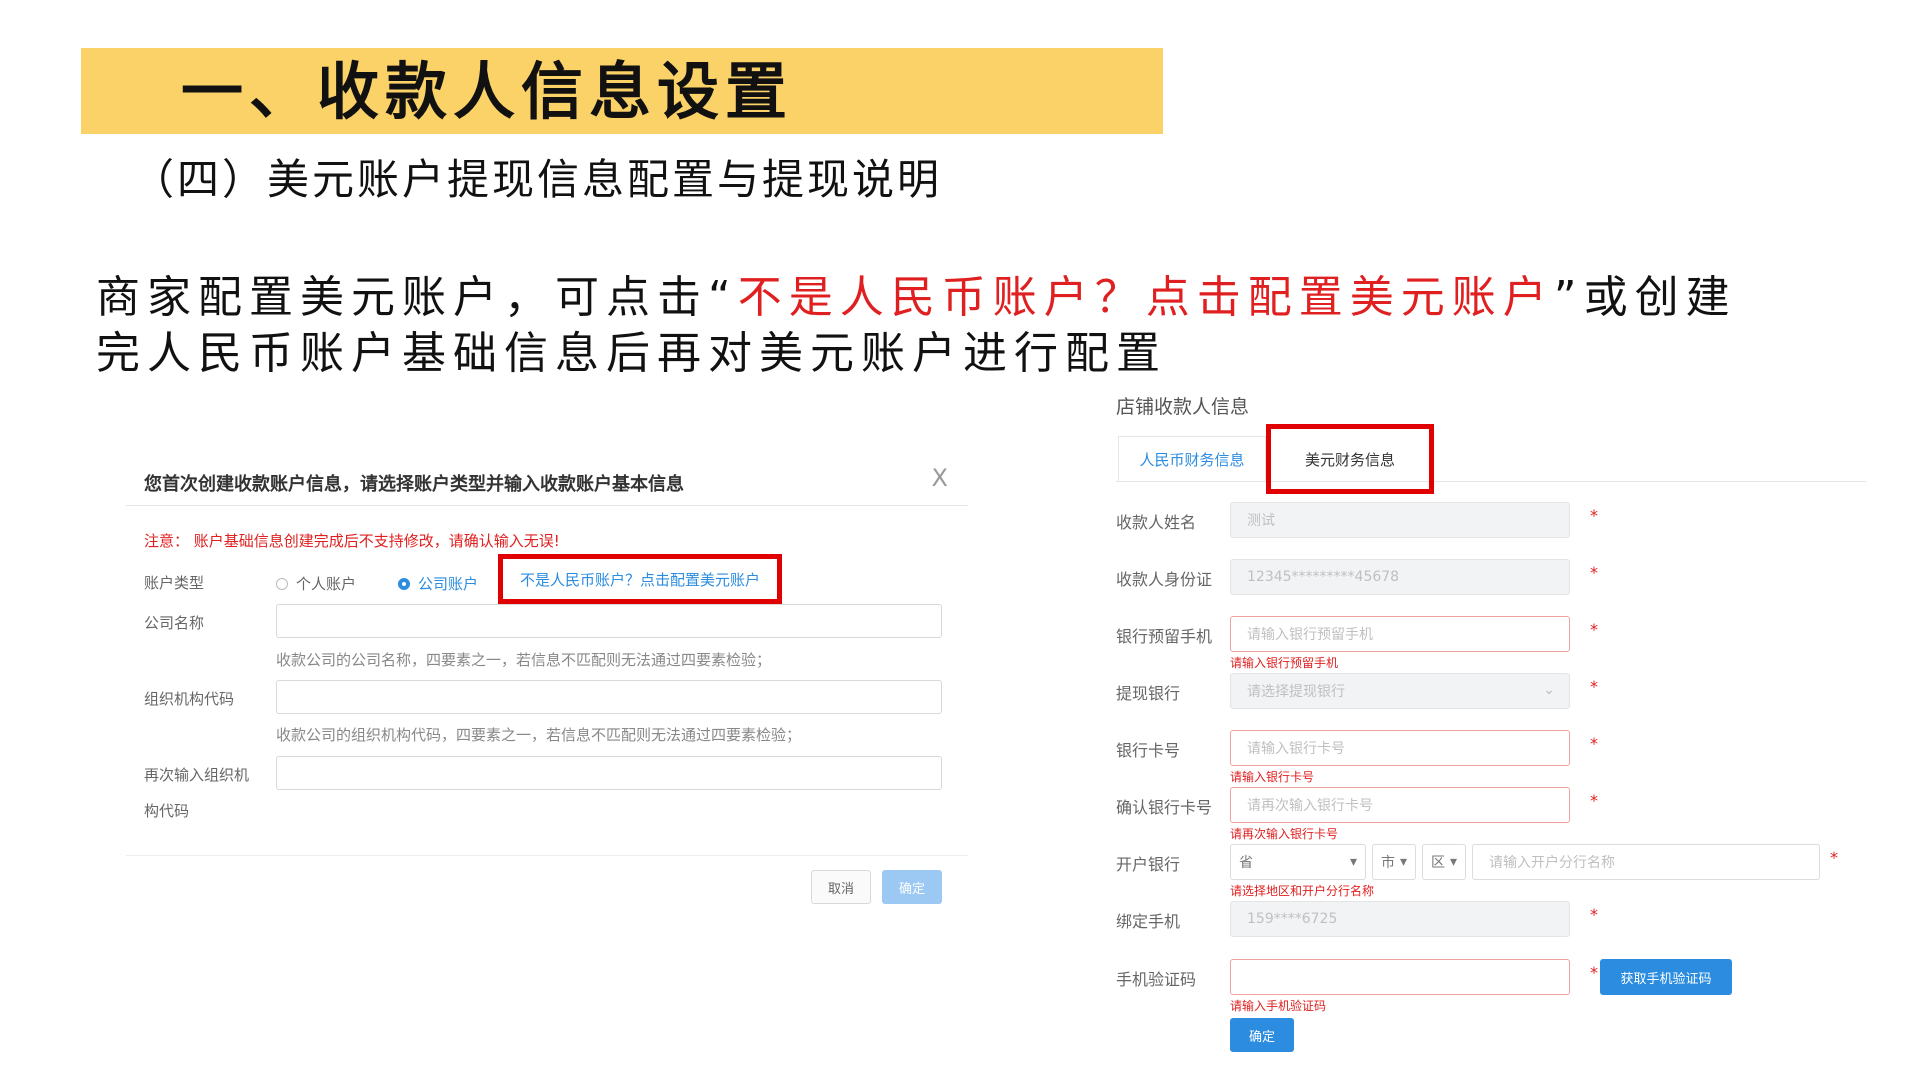  I want to click on company-name-label: 公司名称, so click(174, 623).